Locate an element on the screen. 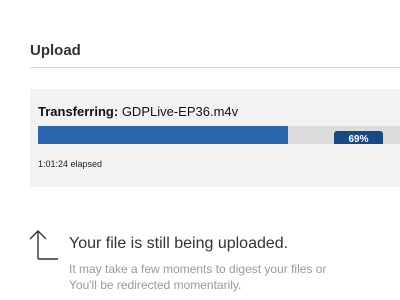 The width and height of the screenshot is (400, 300). progress-bar: 69% is located at coordinates (219, 135).